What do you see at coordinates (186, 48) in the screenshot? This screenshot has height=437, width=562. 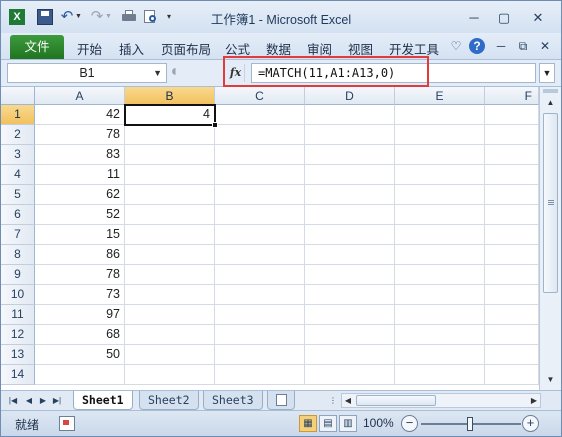 I see `tab-page-layout: 页面布局` at bounding box center [186, 48].